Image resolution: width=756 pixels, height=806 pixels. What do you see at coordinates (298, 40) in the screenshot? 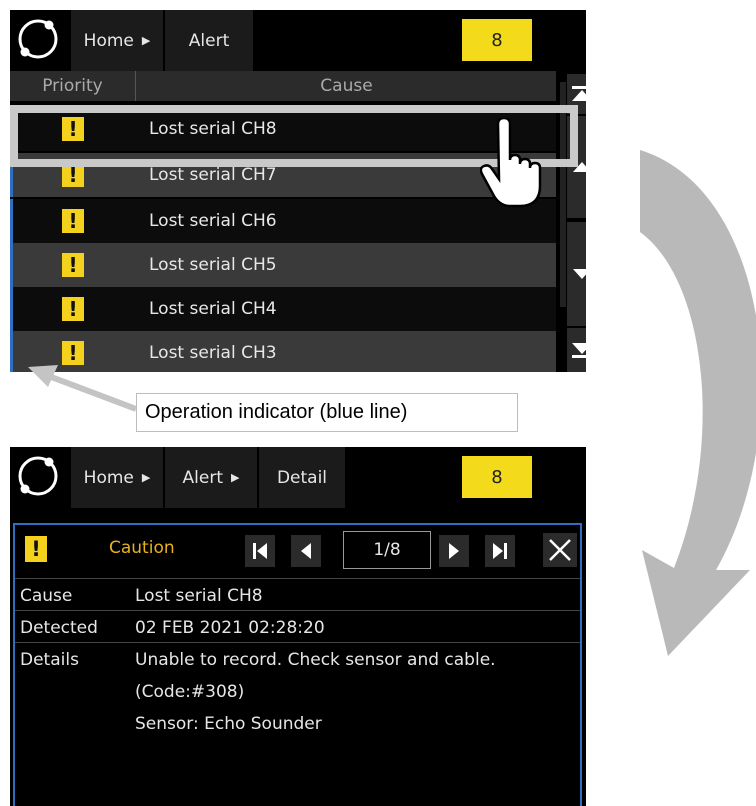
I see `top-bar: Home ▶ Alert 8` at bounding box center [298, 40].